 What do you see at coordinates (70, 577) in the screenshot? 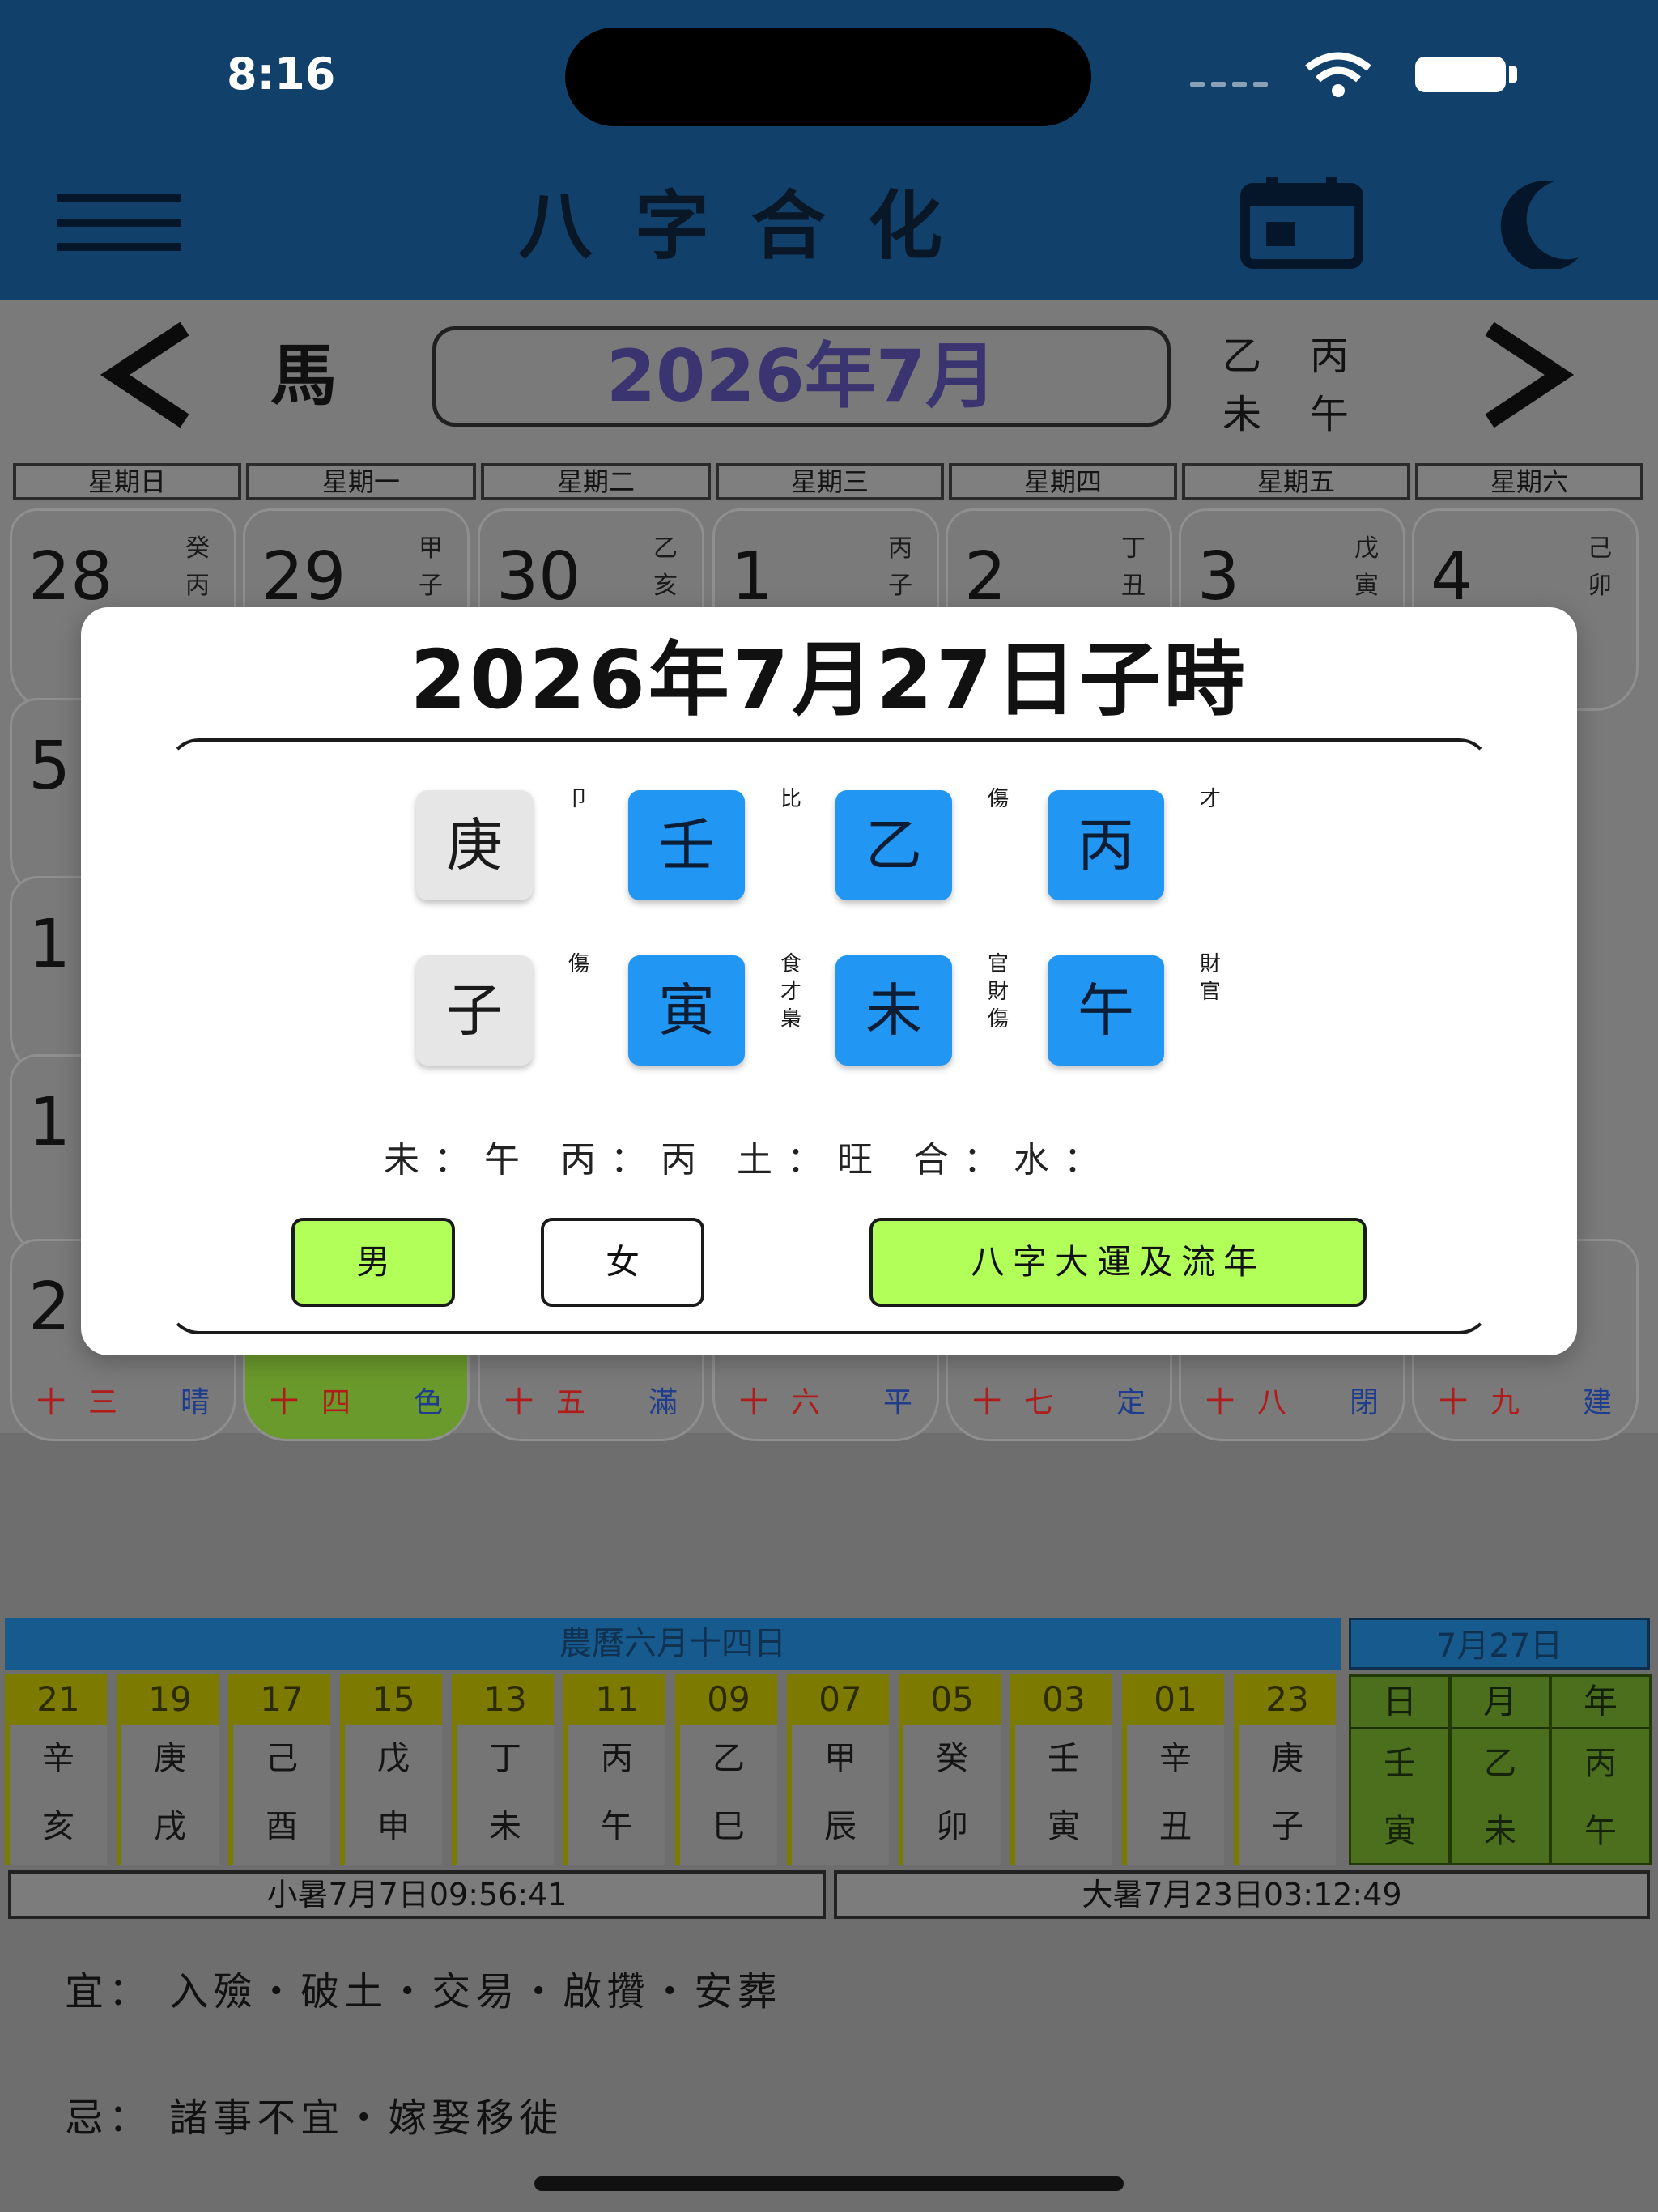
I see `day-number: 28` at bounding box center [70, 577].